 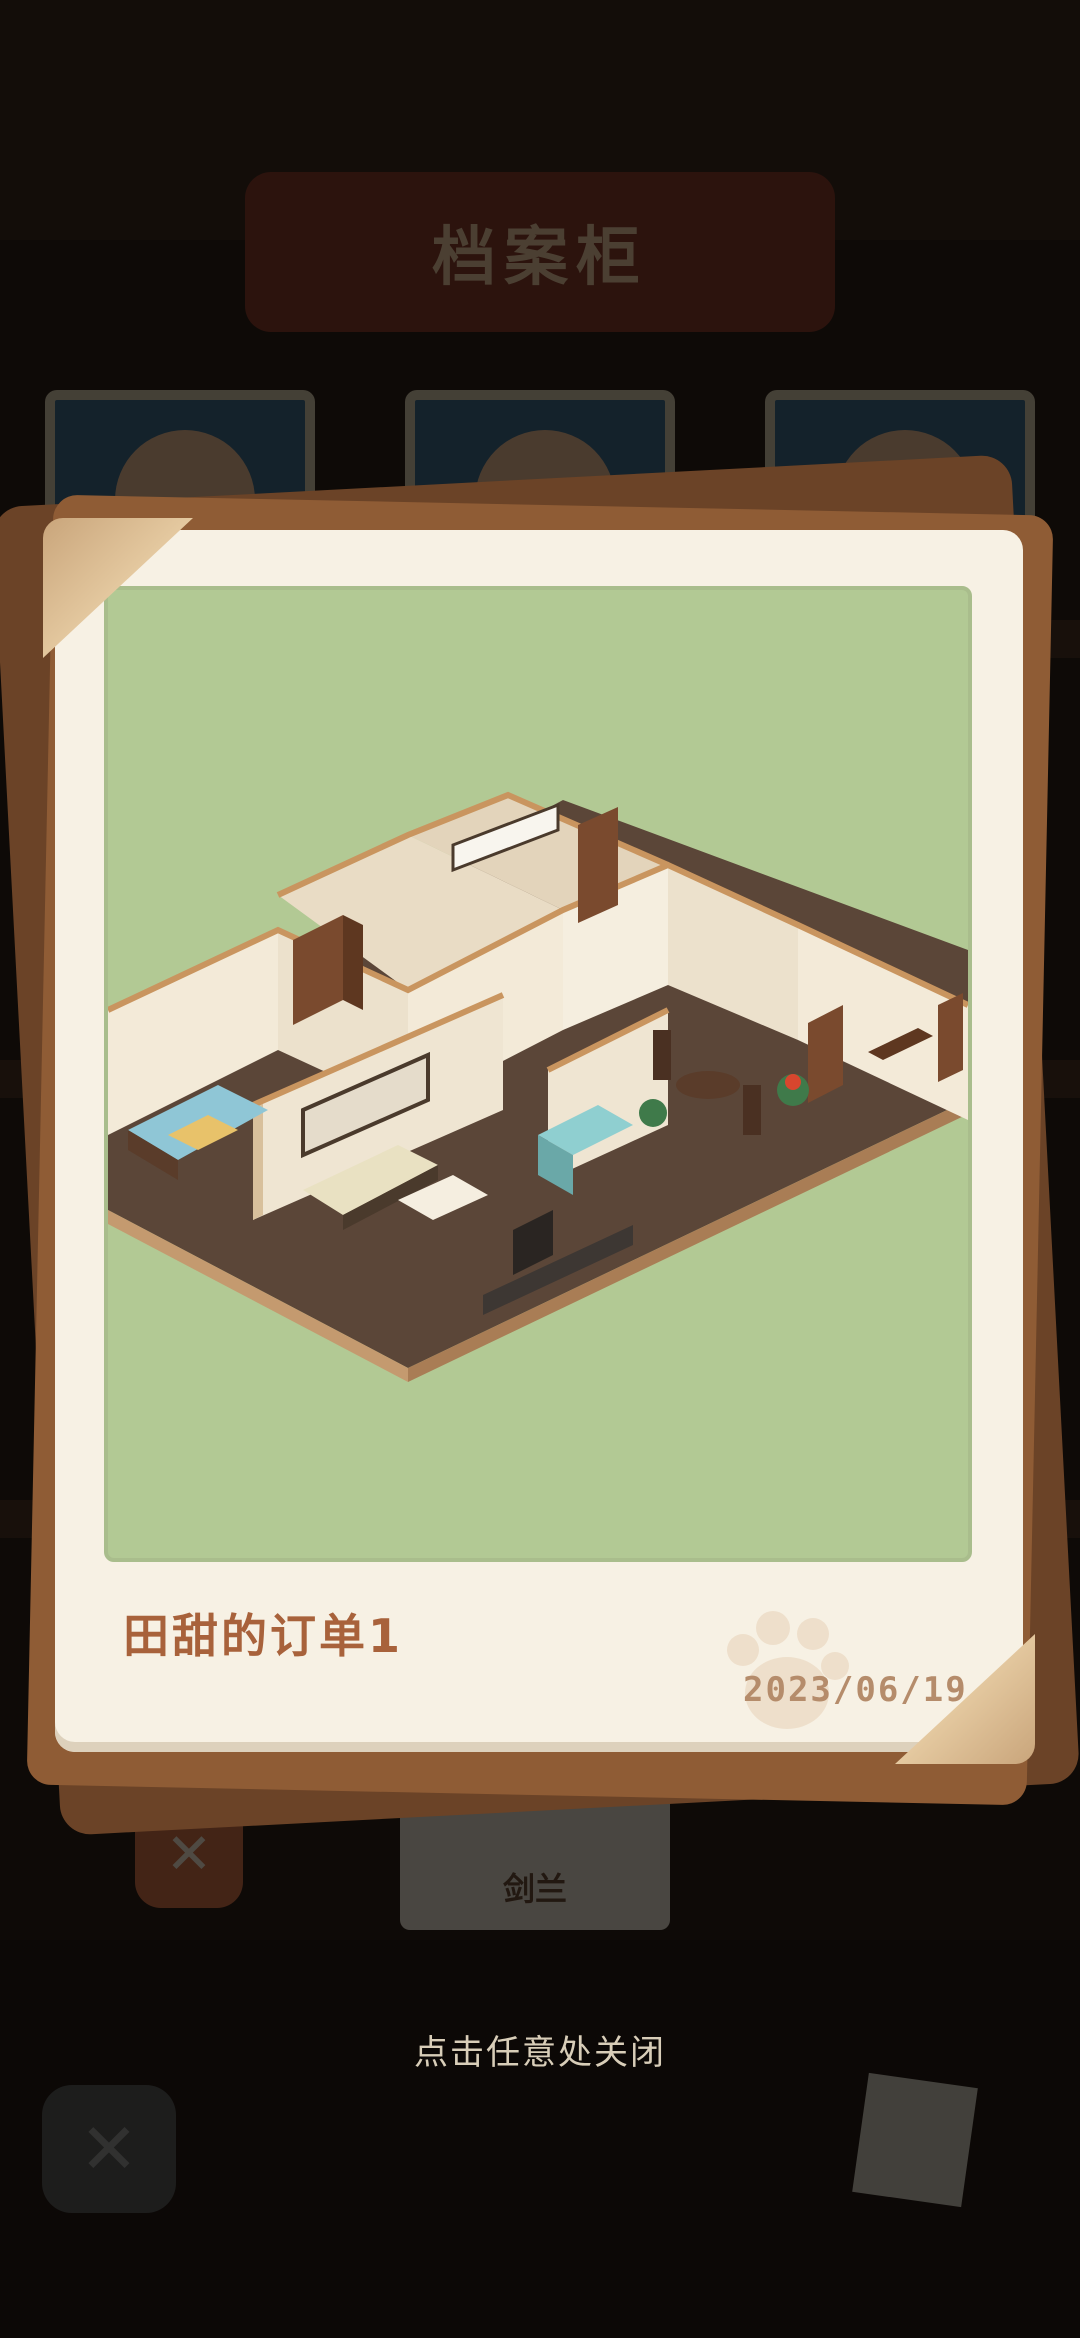 I want to click on order-date: 2023/06/19, so click(x=855, y=1690).